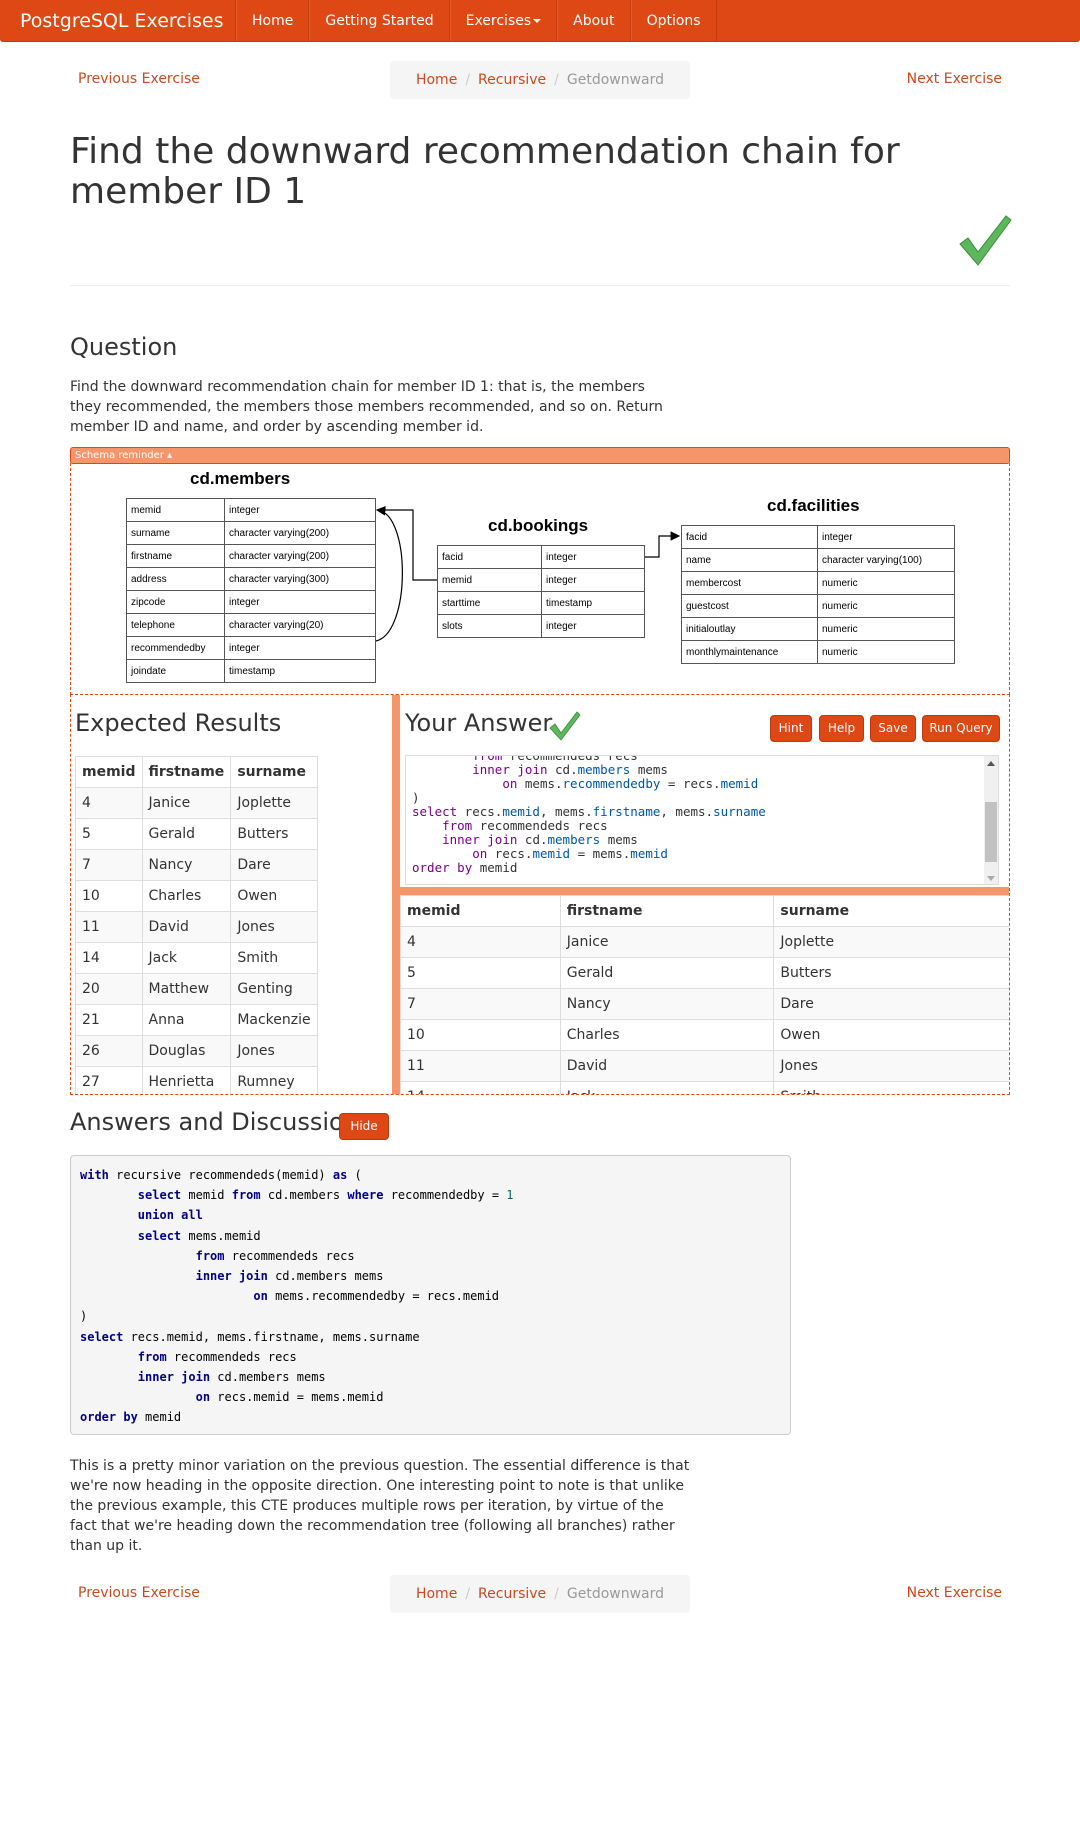 The height and width of the screenshot is (1833, 1080). What do you see at coordinates (498, 21) in the screenshot?
I see `nav-exercises-label: Exercises` at bounding box center [498, 21].